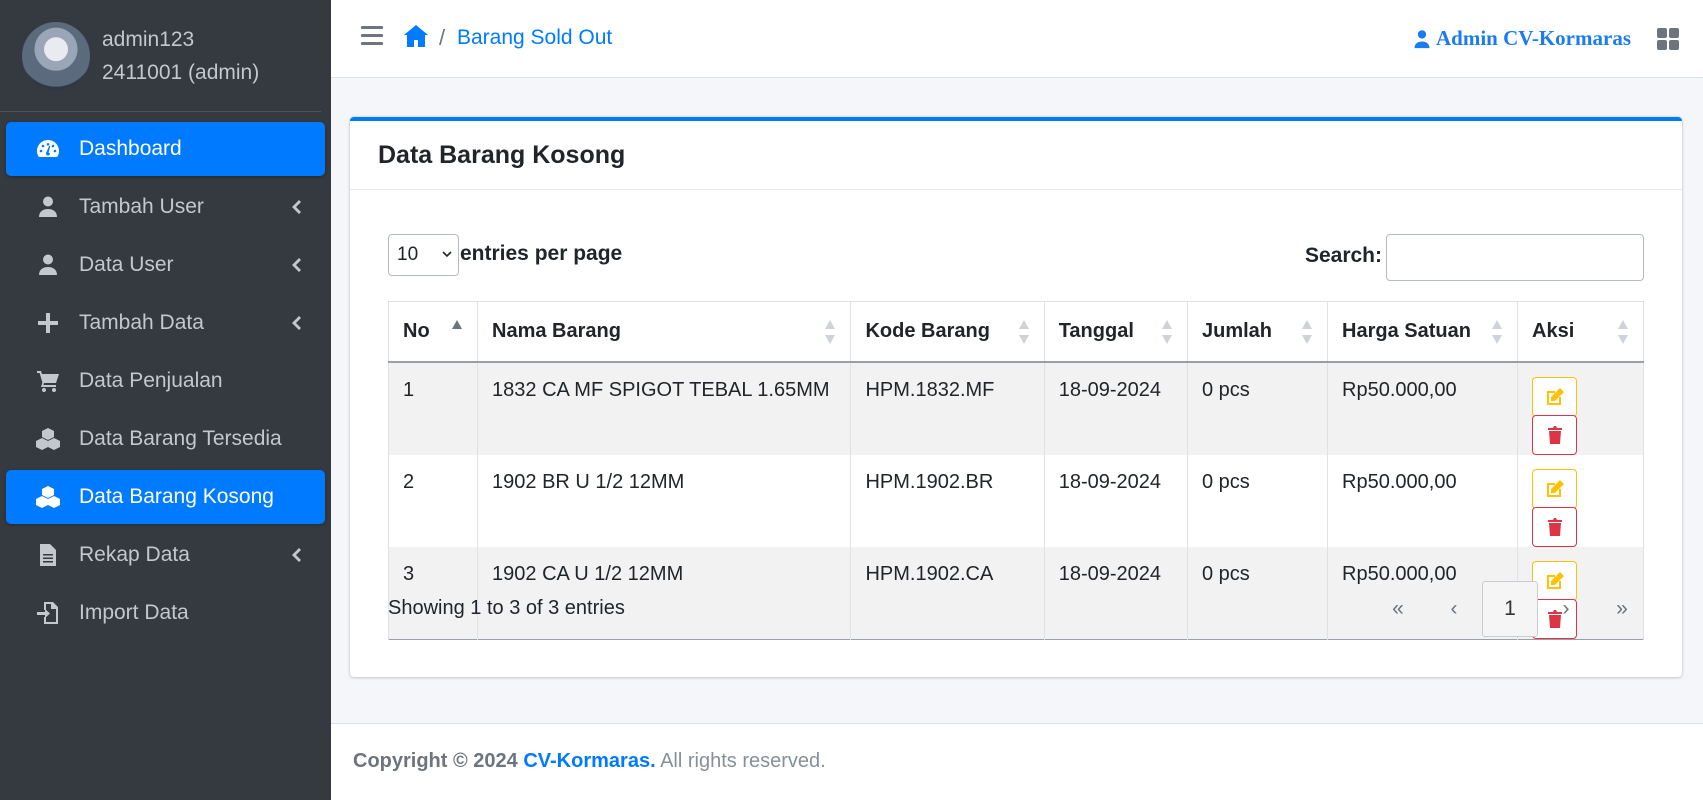  I want to click on cell-nama-barang: 1902 BR U 1/2 12MM, so click(664, 500).